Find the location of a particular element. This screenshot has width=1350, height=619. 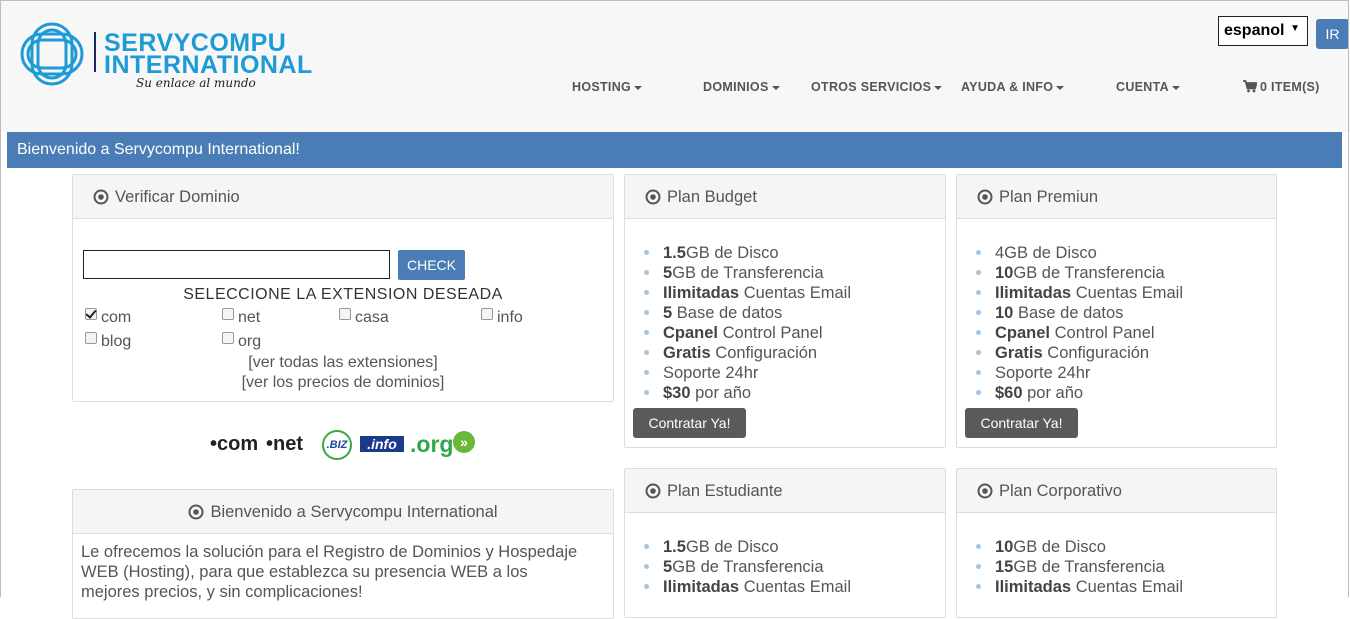

double-chevron-icon: » is located at coordinates (464, 442).